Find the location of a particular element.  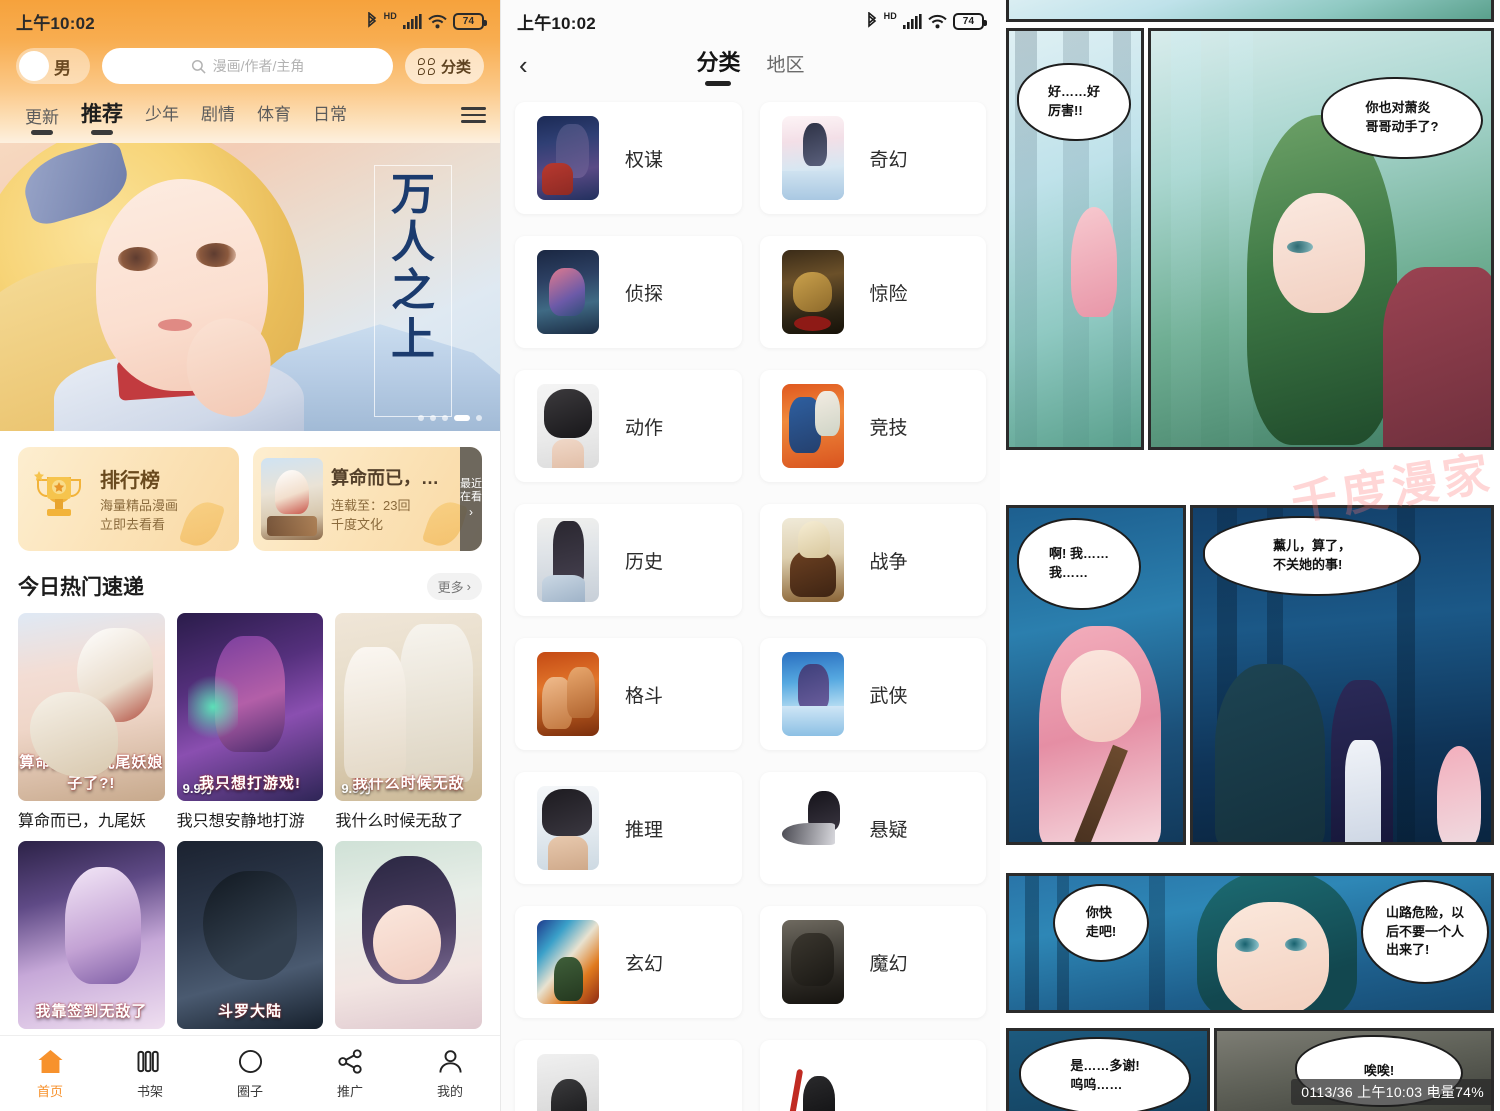

category-item-qihuan: 奇幻 is located at coordinates (872, 158).